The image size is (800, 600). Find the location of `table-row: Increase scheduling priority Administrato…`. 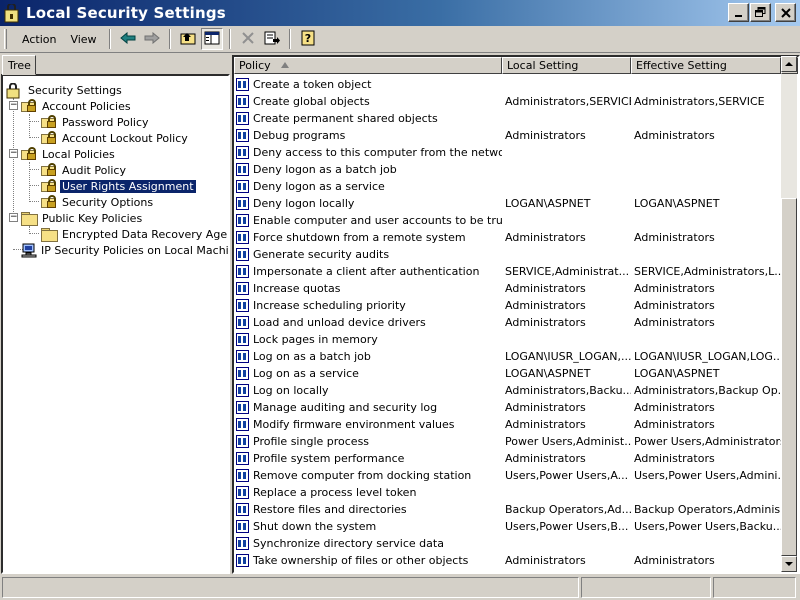

table-row: Increase scheduling priority Administrato… is located at coordinates (509, 305).